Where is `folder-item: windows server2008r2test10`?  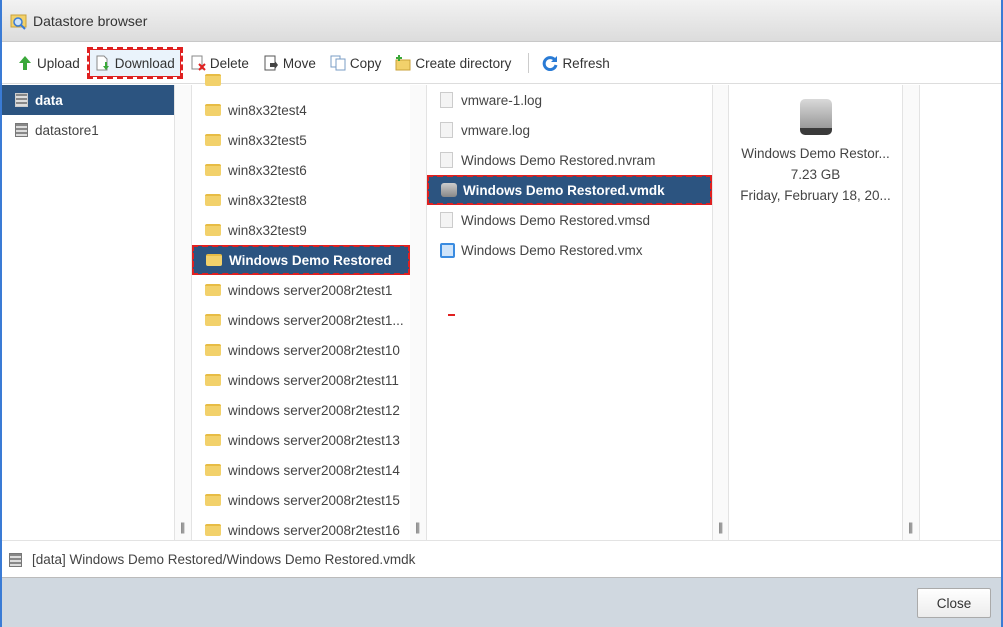
folder-item: windows server2008r2test10 is located at coordinates (301, 350).